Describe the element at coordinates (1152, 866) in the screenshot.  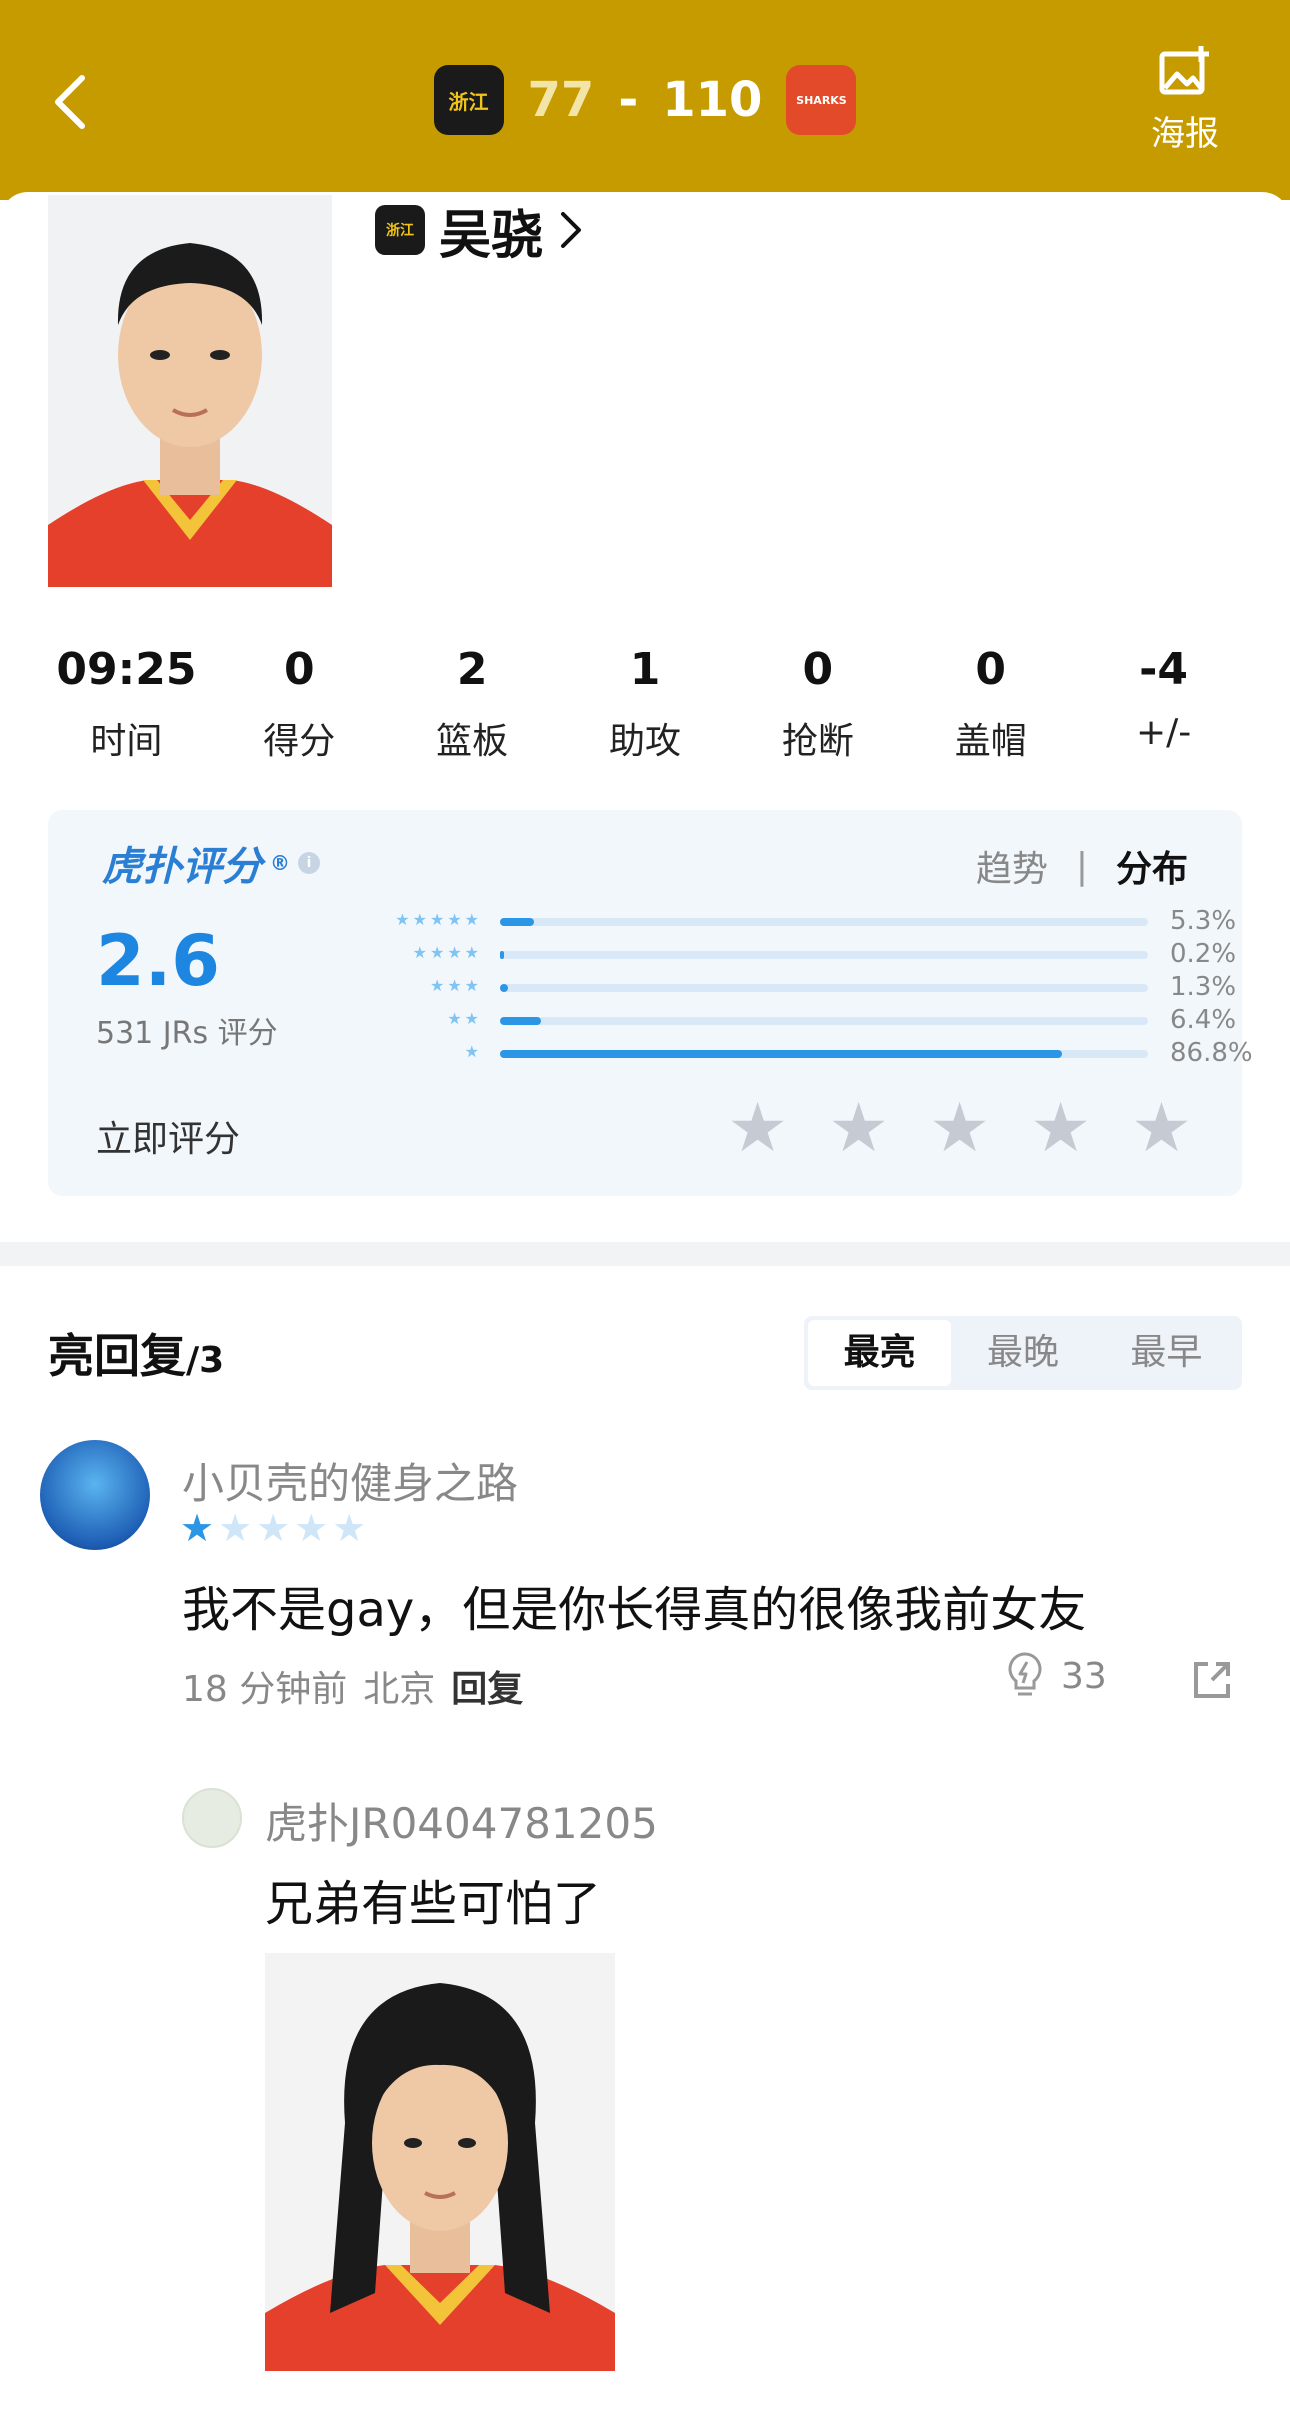
I see `tab-distribution: 分布` at that location.